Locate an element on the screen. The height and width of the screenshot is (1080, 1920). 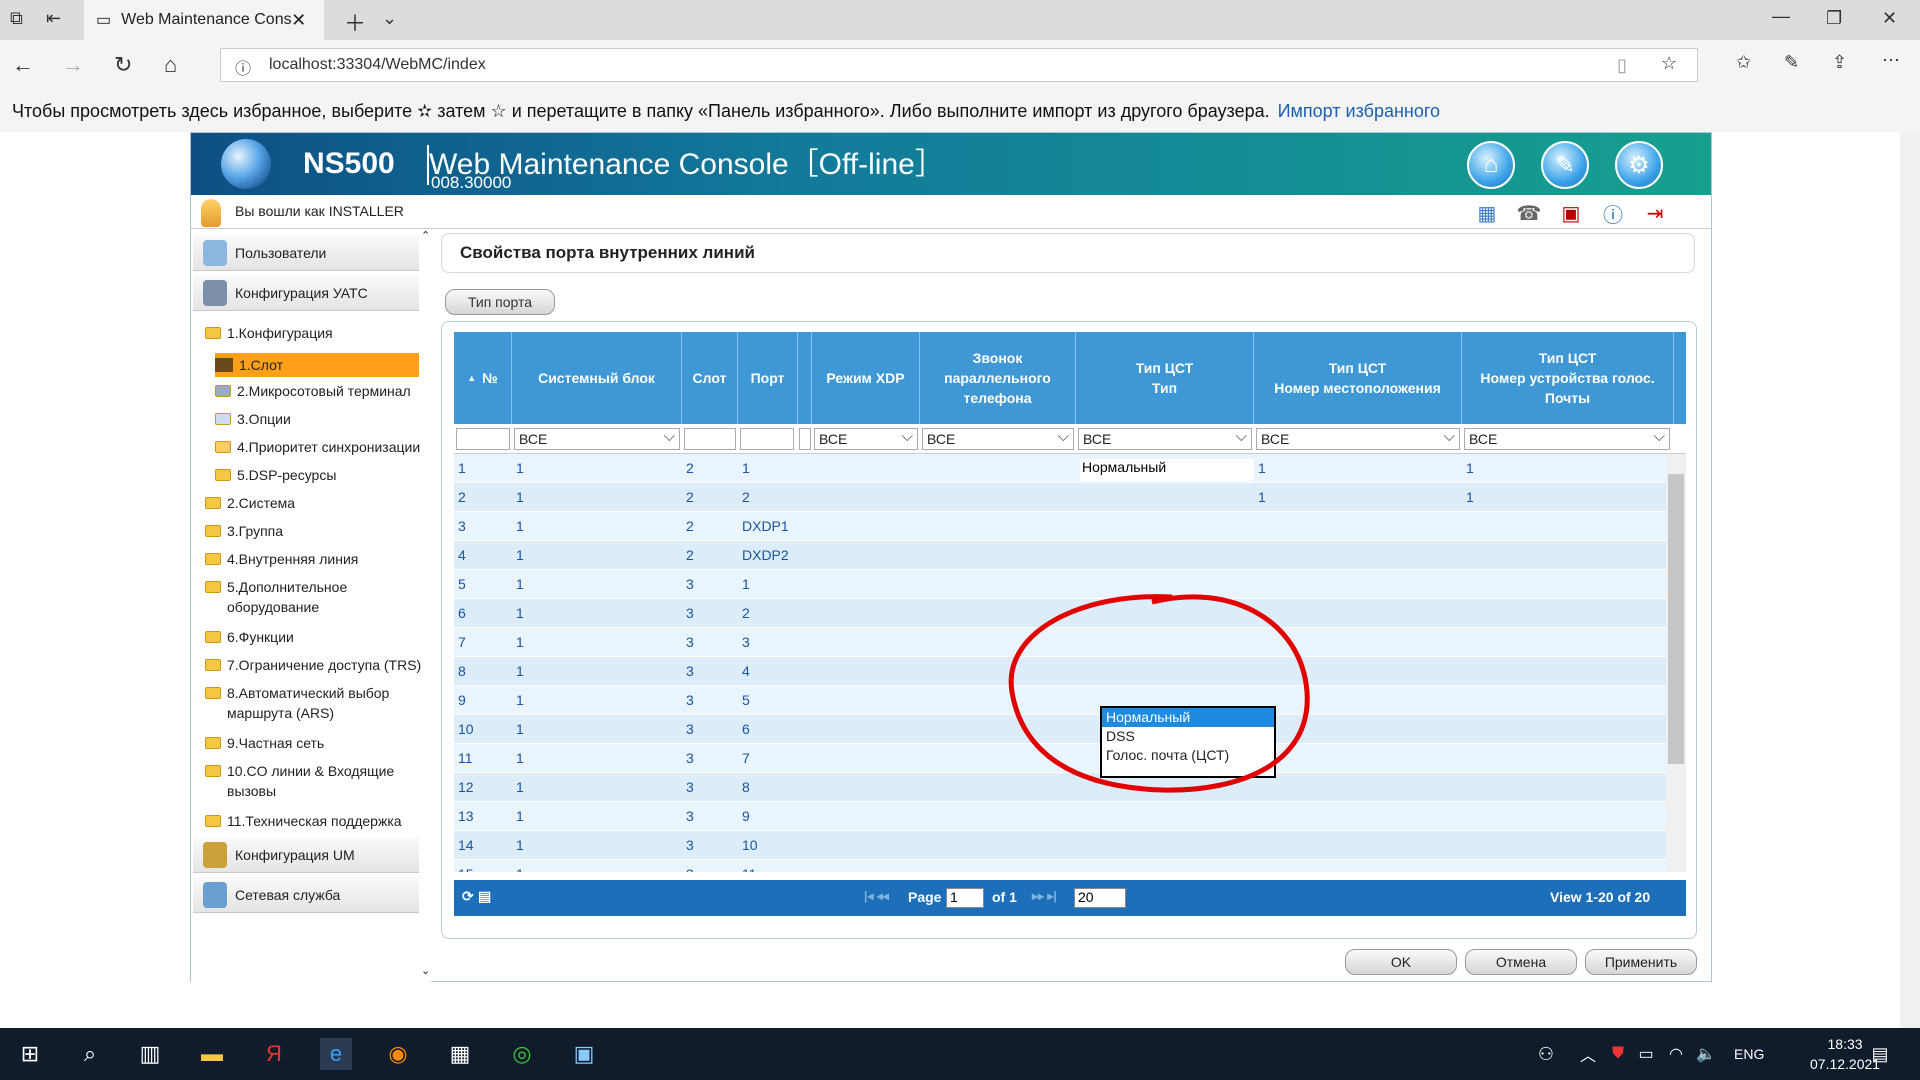
tree-item-dsp: 5.DSP-ресурсы is located at coordinates (275, 475).